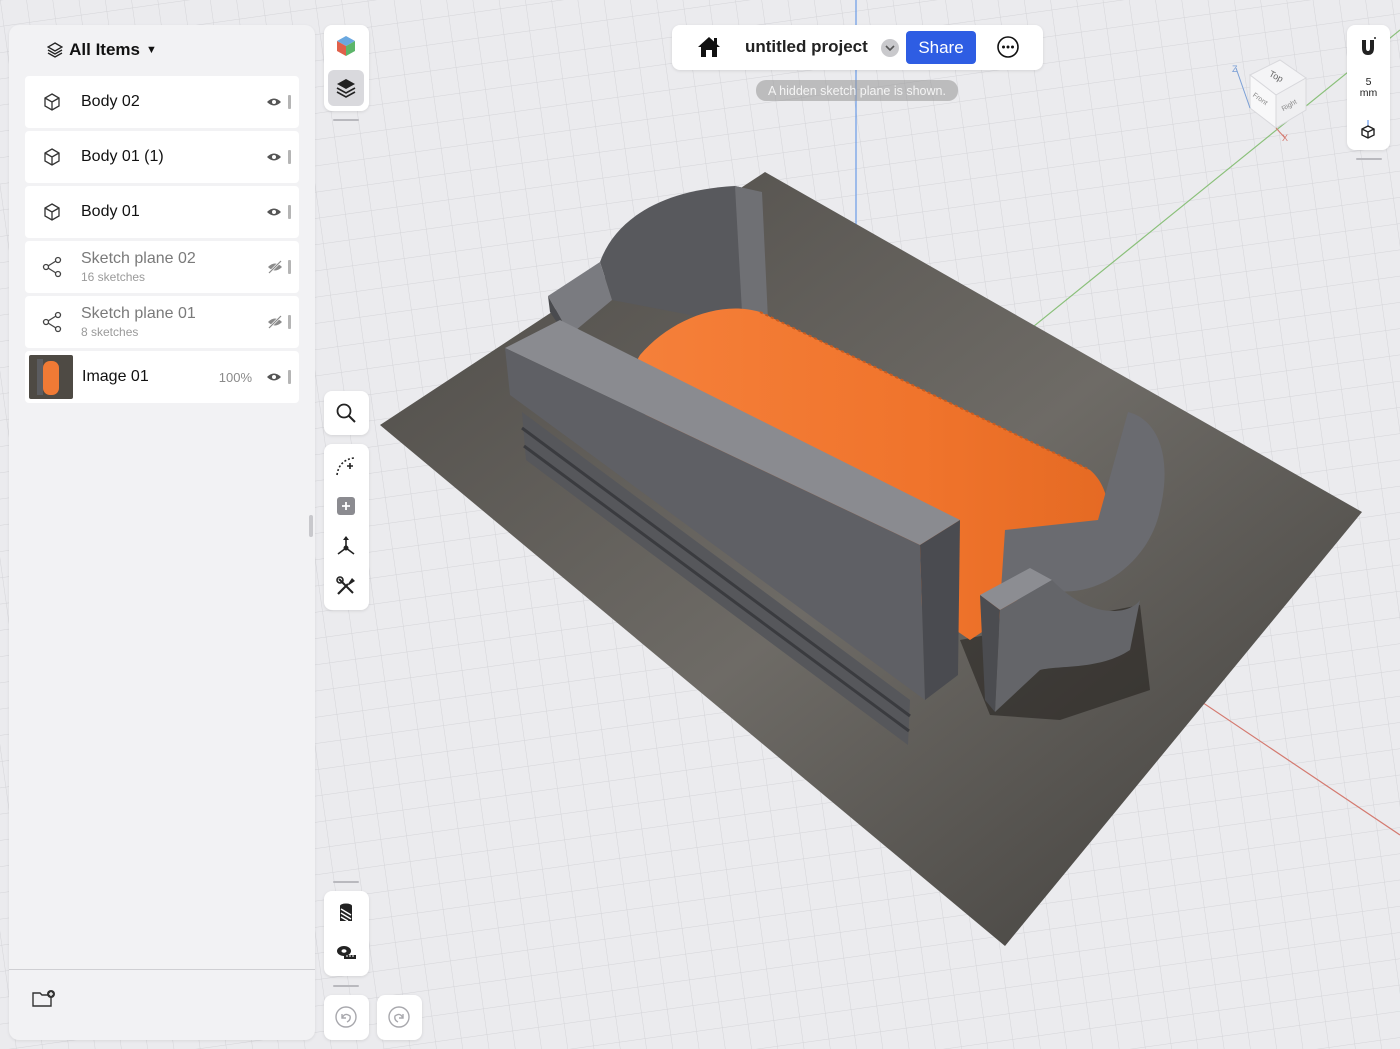 Image resolution: width=1400 pixels, height=1049 pixels. Describe the element at coordinates (104, 49) in the screenshot. I see `all-items-label: All Items` at that location.